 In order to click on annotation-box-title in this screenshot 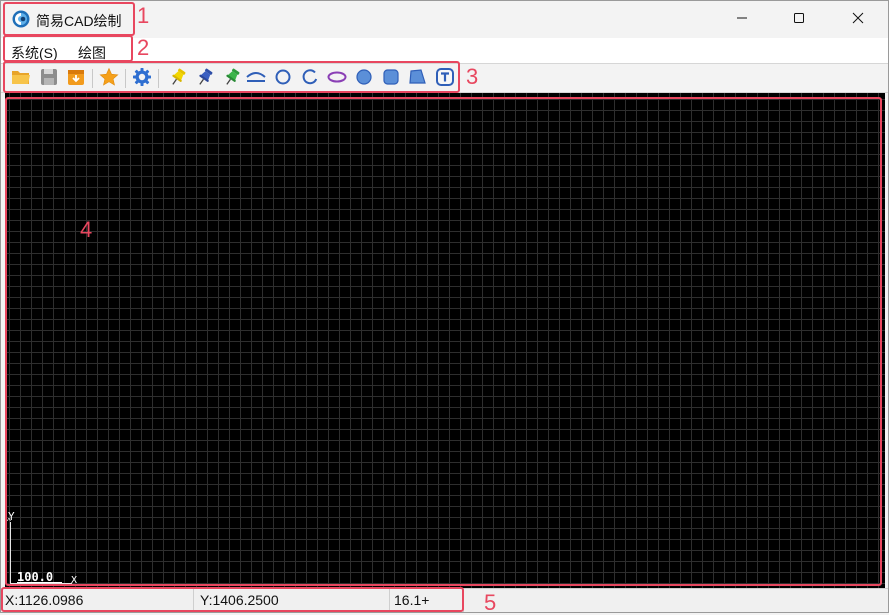, I will do `click(69, 19)`.